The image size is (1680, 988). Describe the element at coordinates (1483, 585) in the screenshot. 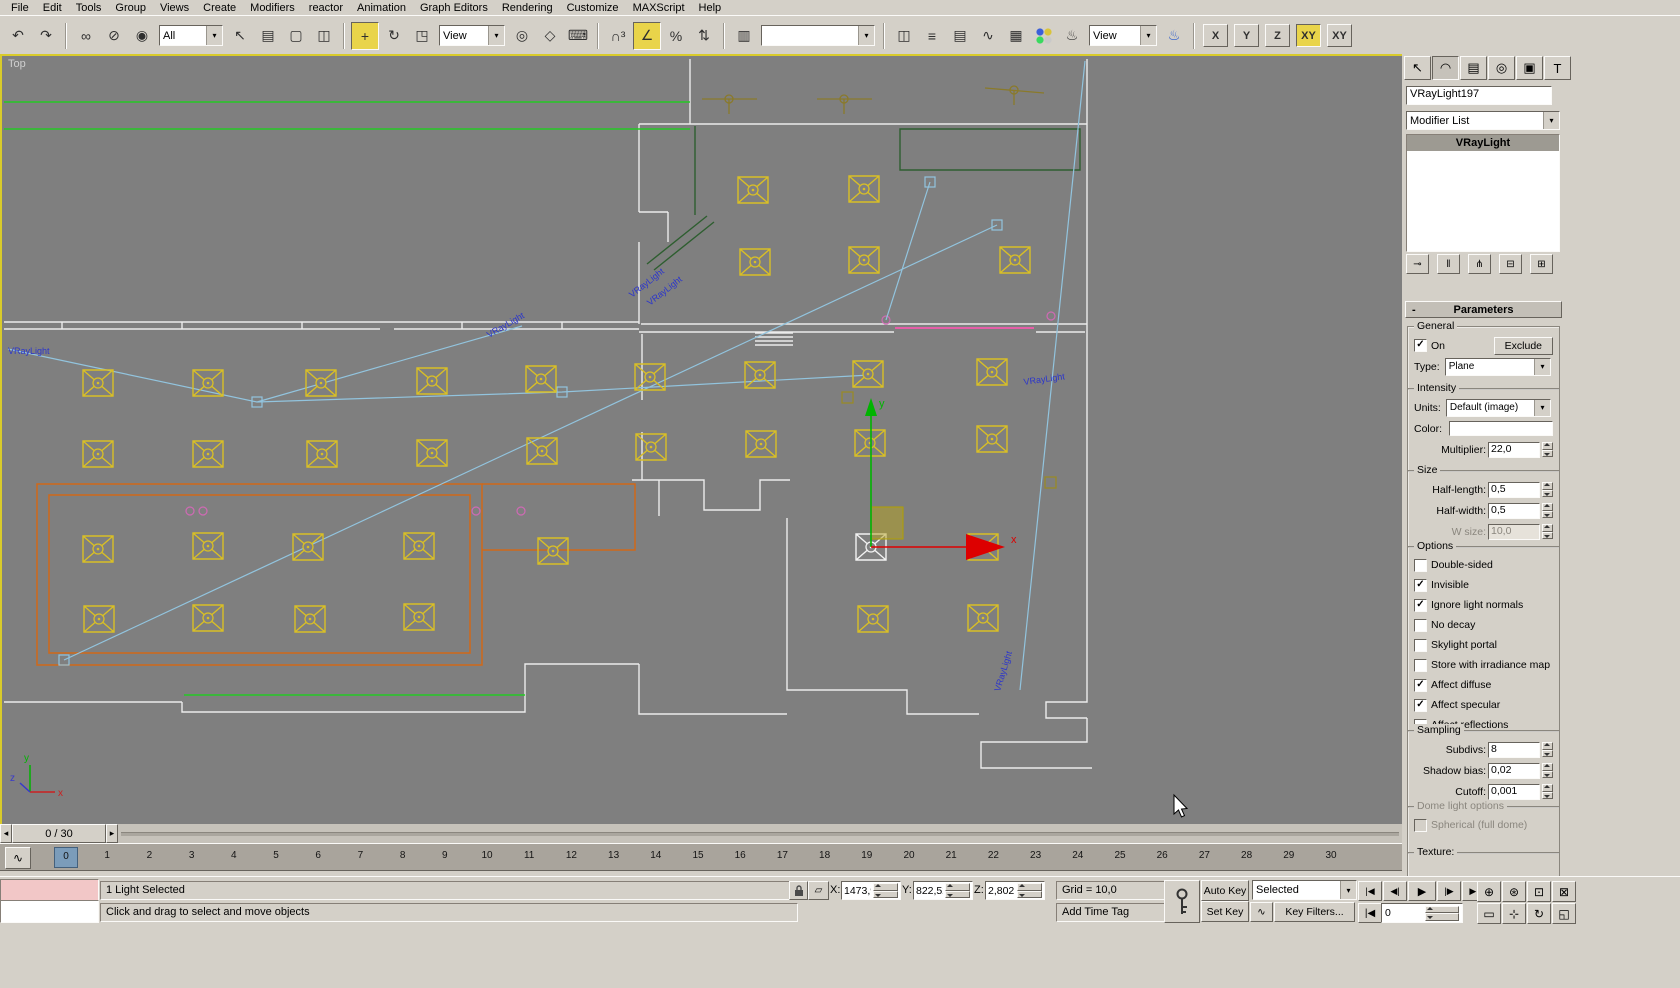

I see `checkbox-invisible: Invisible` at that location.